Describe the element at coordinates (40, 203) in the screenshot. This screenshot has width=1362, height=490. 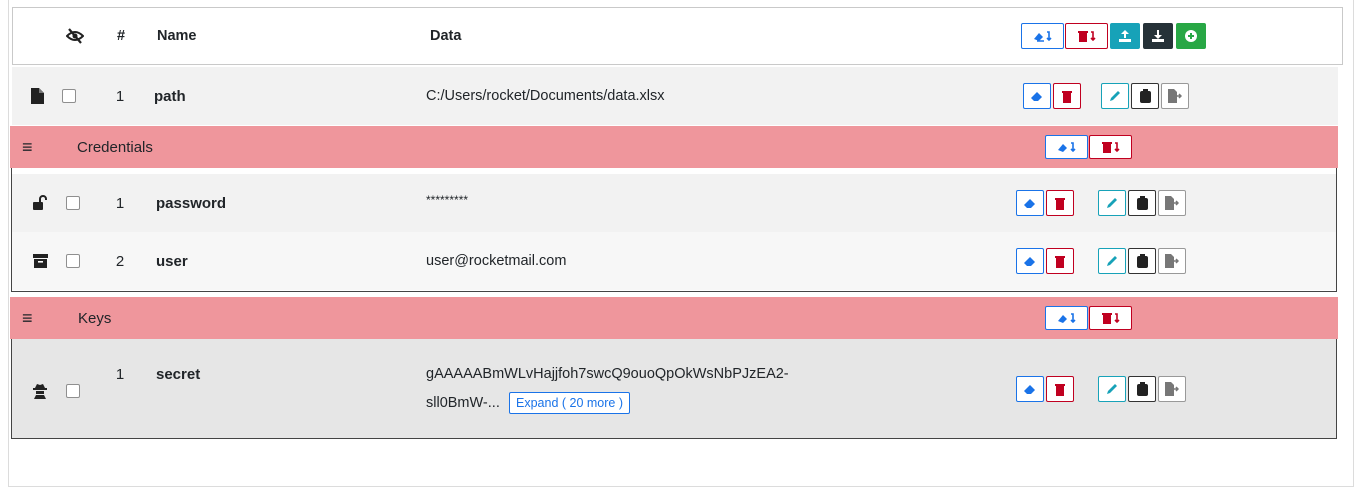
I see `unlock-icon` at that location.